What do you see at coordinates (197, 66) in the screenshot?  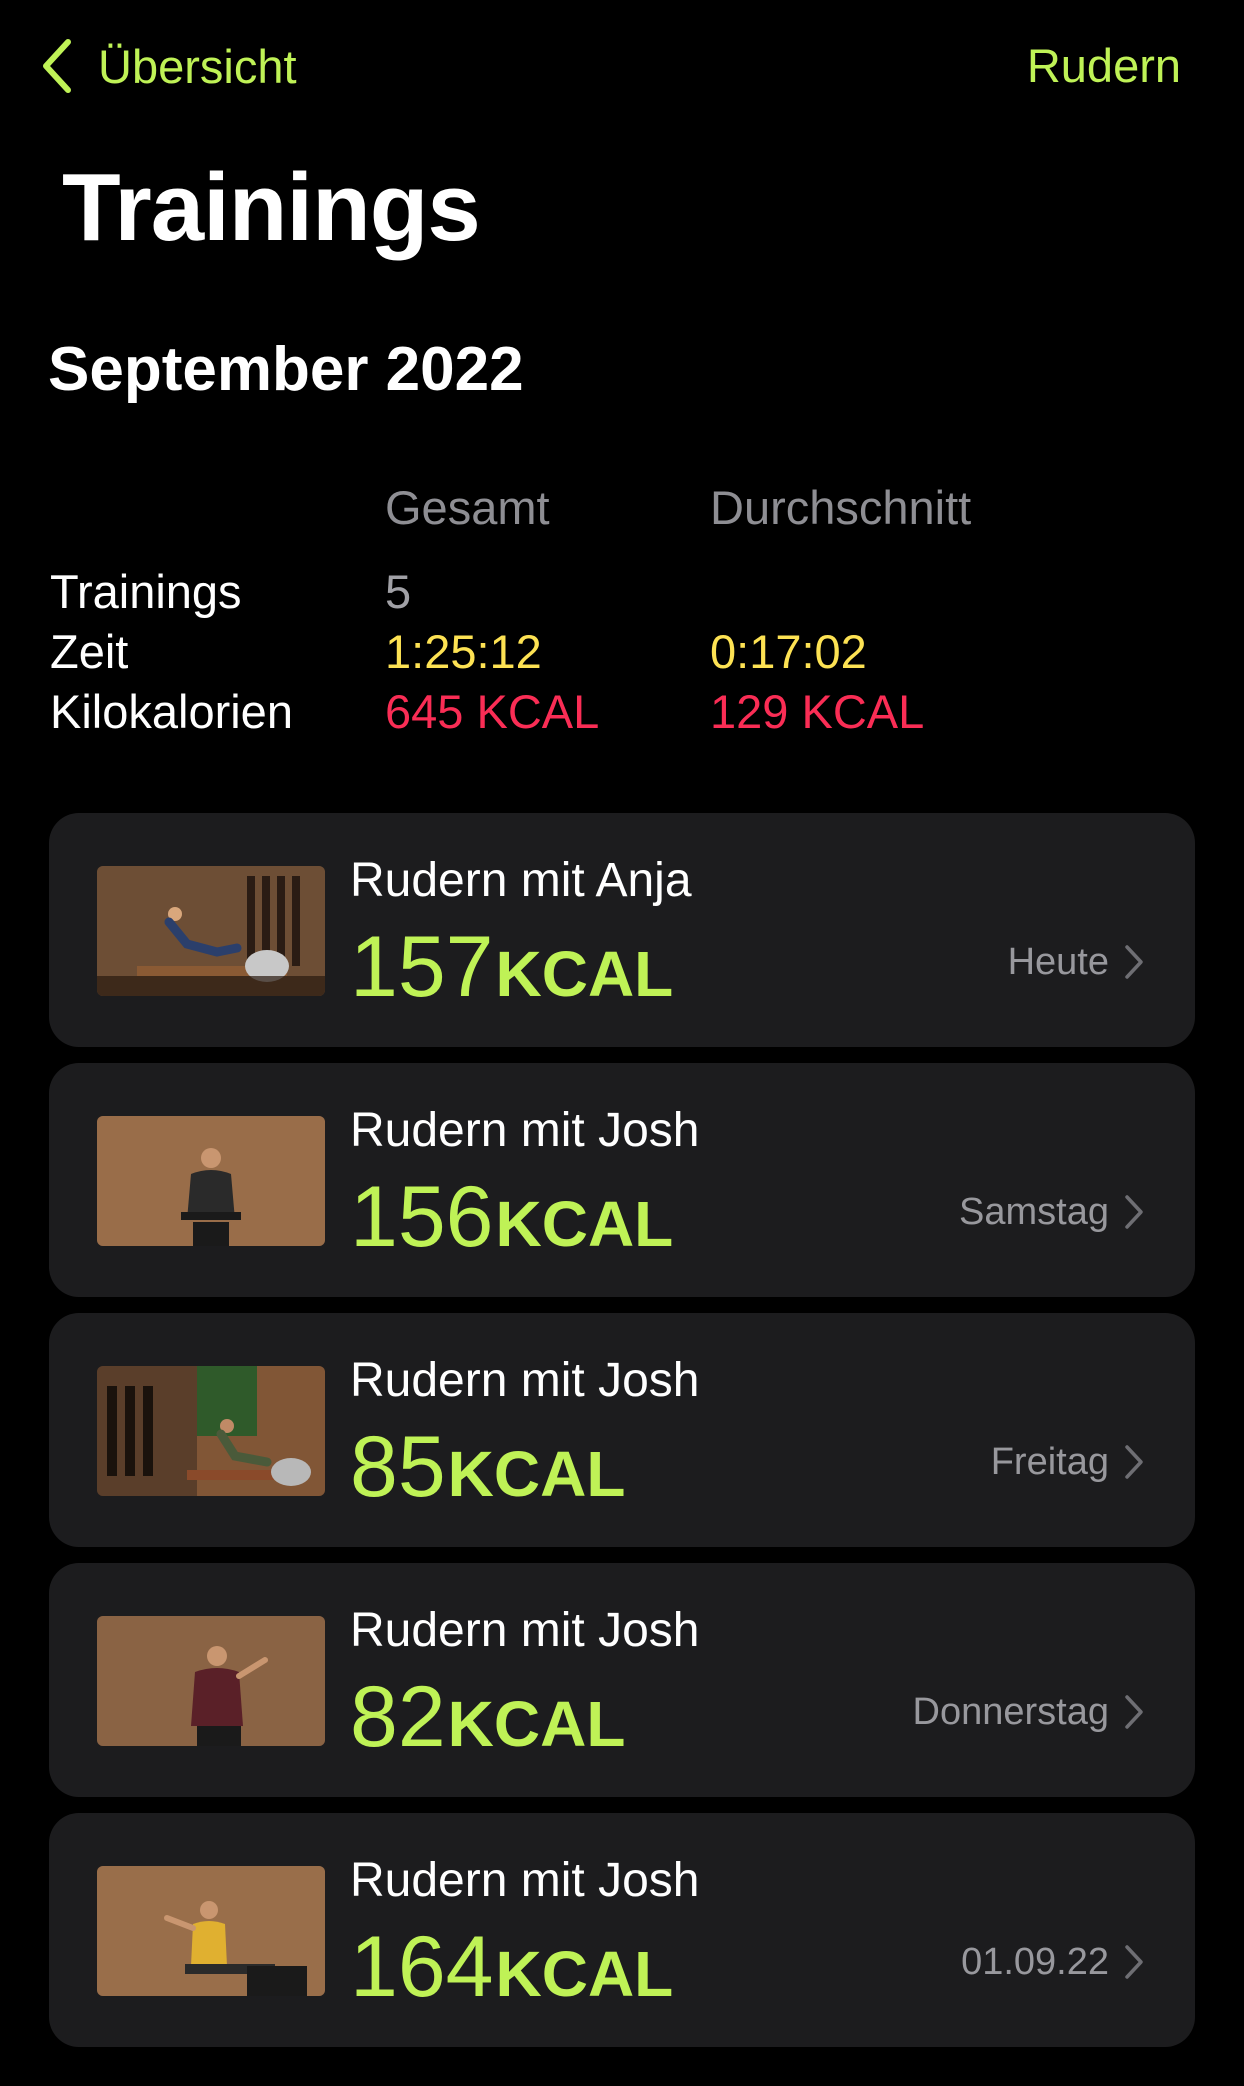 I see `back-button-label: Übersicht` at bounding box center [197, 66].